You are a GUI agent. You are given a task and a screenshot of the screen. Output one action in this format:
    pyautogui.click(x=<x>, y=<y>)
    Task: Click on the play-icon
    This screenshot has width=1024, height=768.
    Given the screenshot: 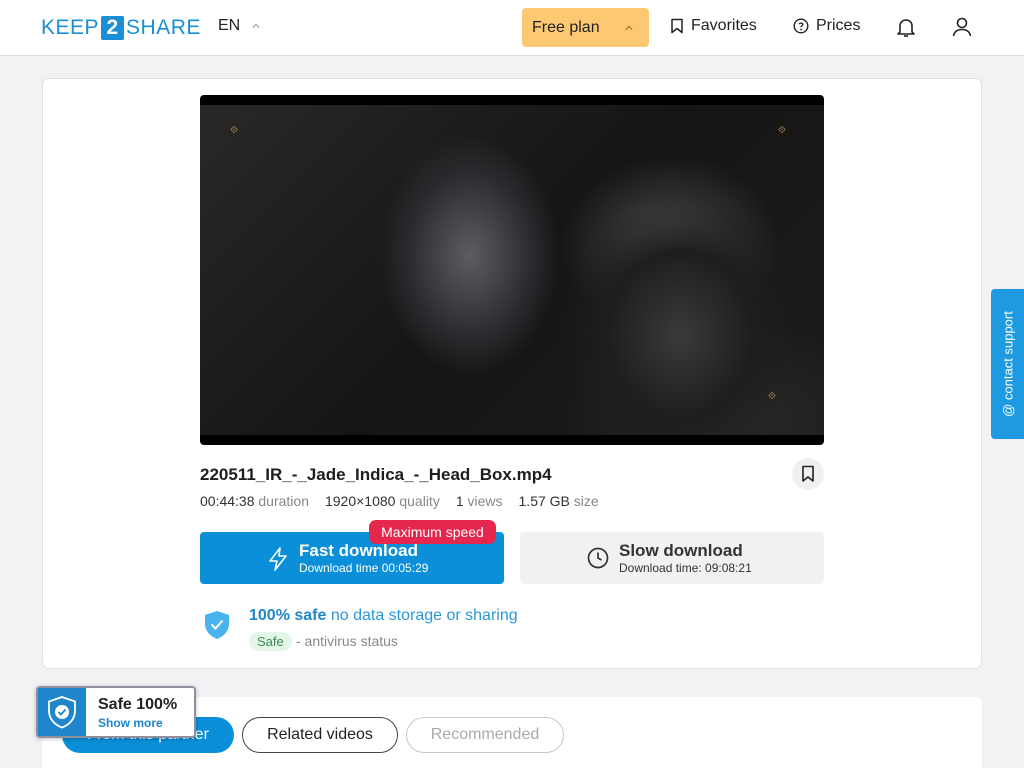 What is the action you would take?
    pyautogui.click(x=8, y=9)
    